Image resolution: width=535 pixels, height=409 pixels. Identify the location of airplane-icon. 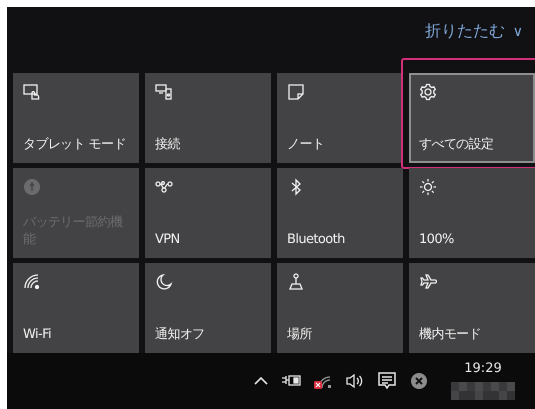
(428, 281).